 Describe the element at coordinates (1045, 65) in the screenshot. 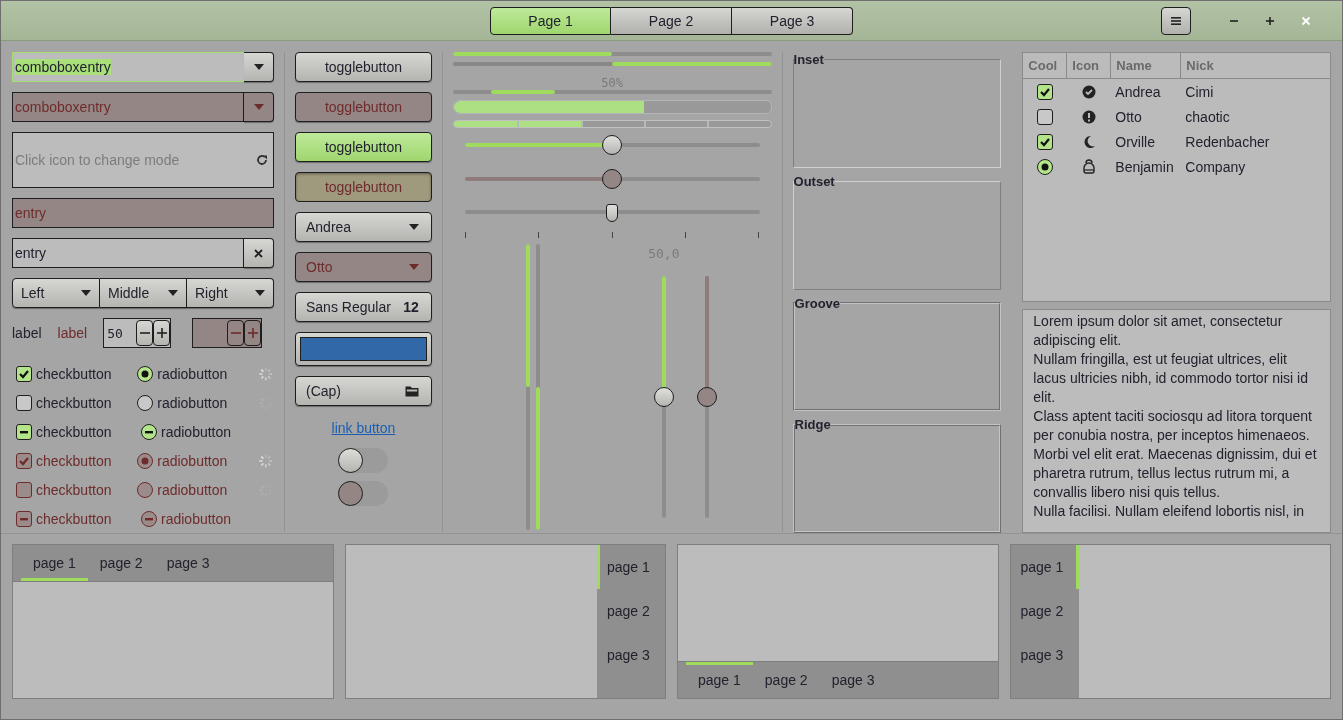

I see `column-header: Cool` at that location.